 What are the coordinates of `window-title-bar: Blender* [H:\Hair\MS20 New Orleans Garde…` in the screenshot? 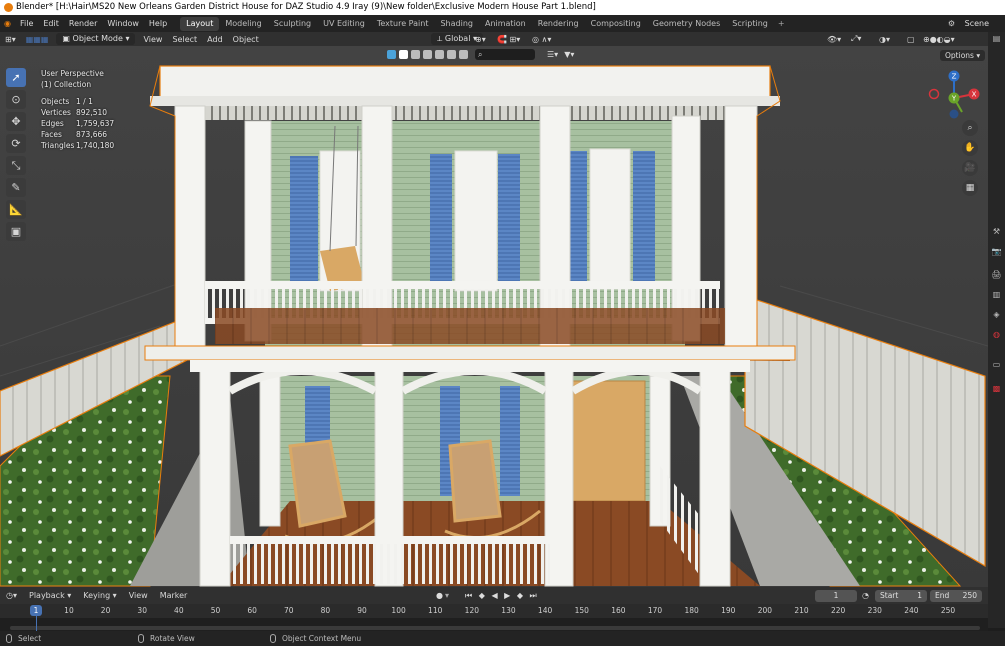 It's located at (502, 7).